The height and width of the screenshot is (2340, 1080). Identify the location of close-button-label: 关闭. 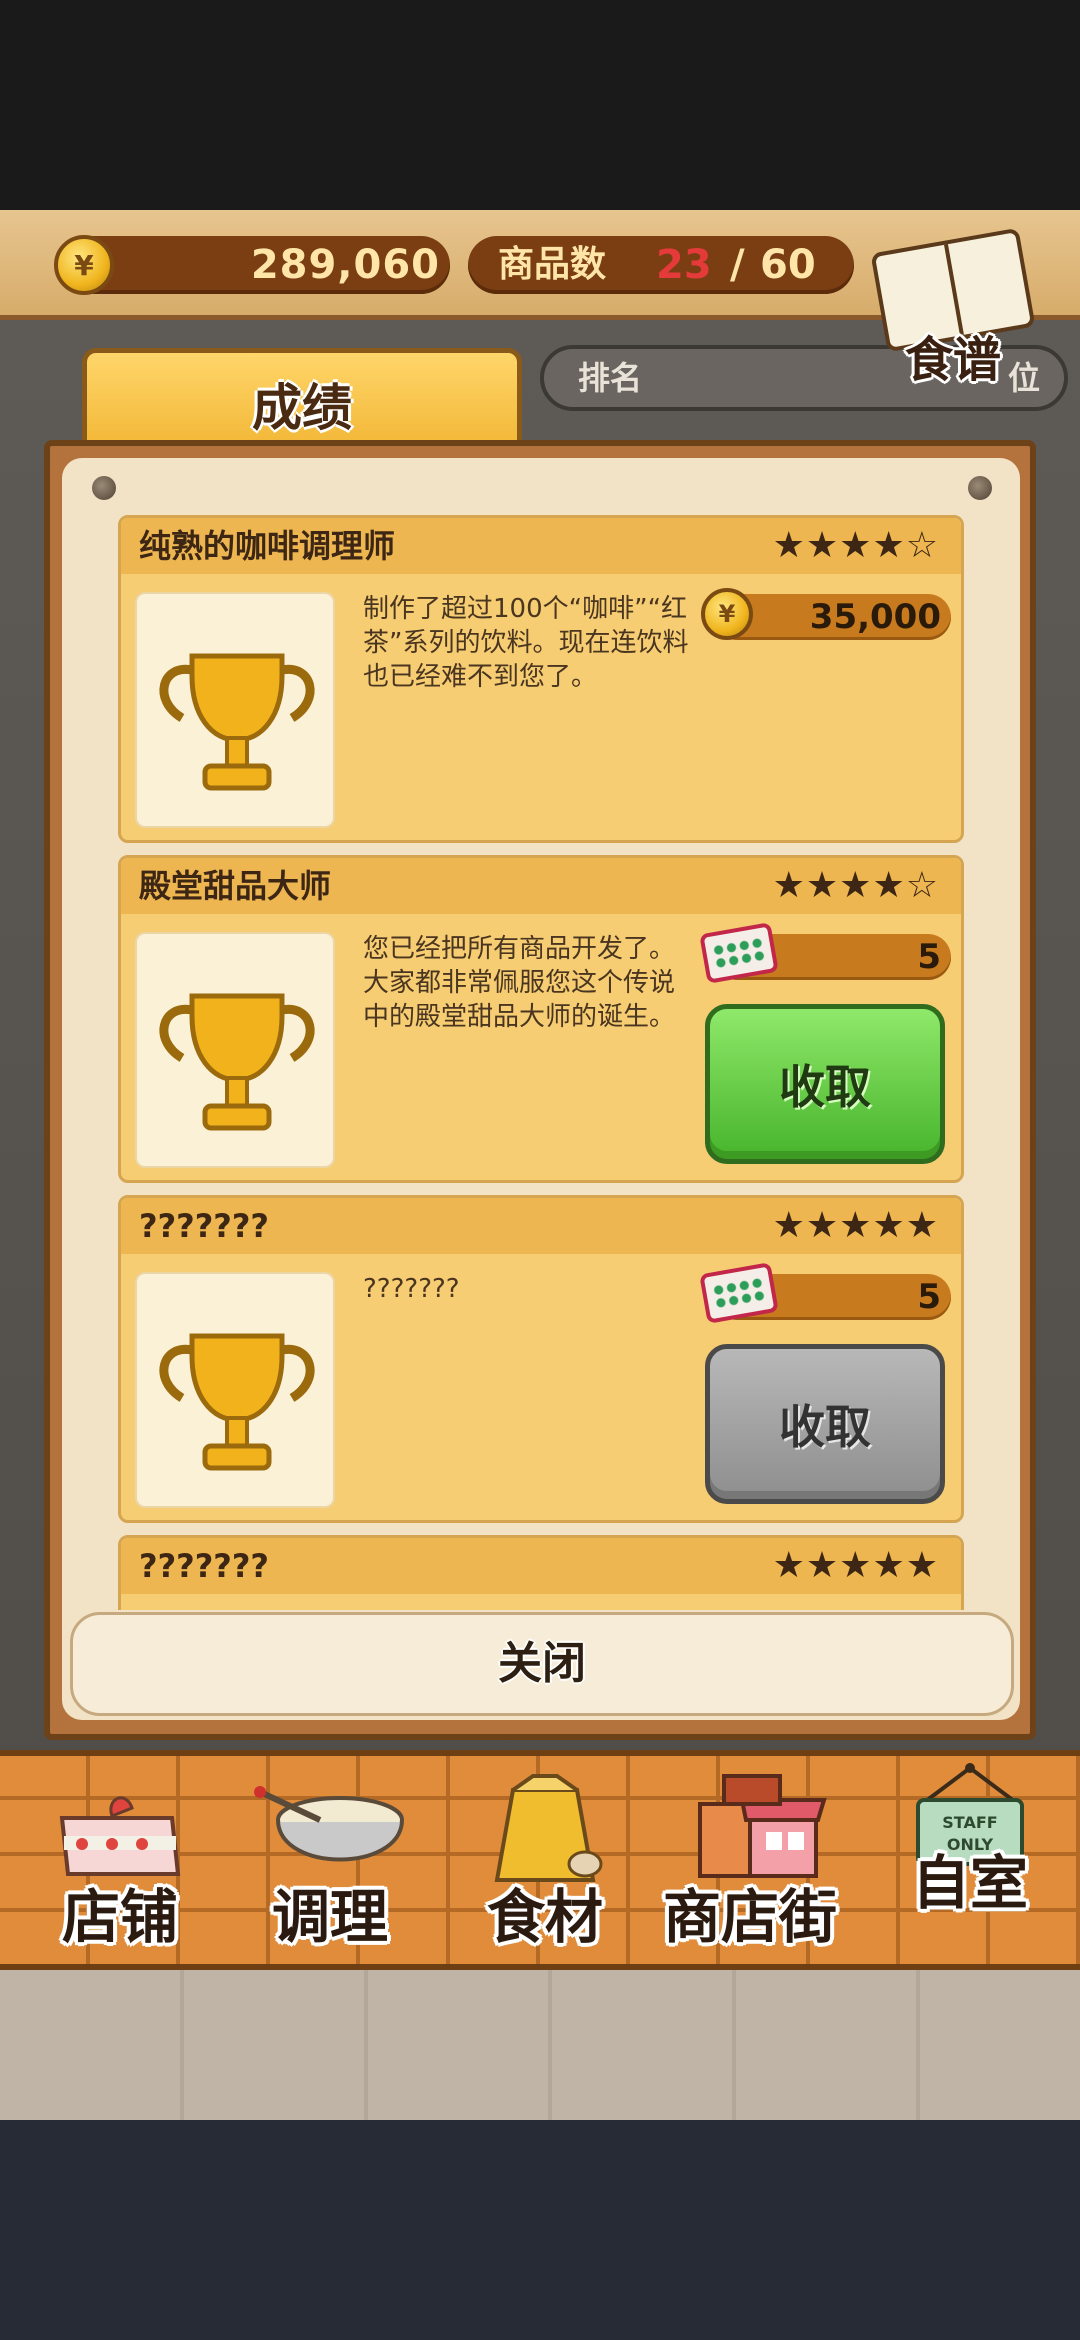
(542, 1663).